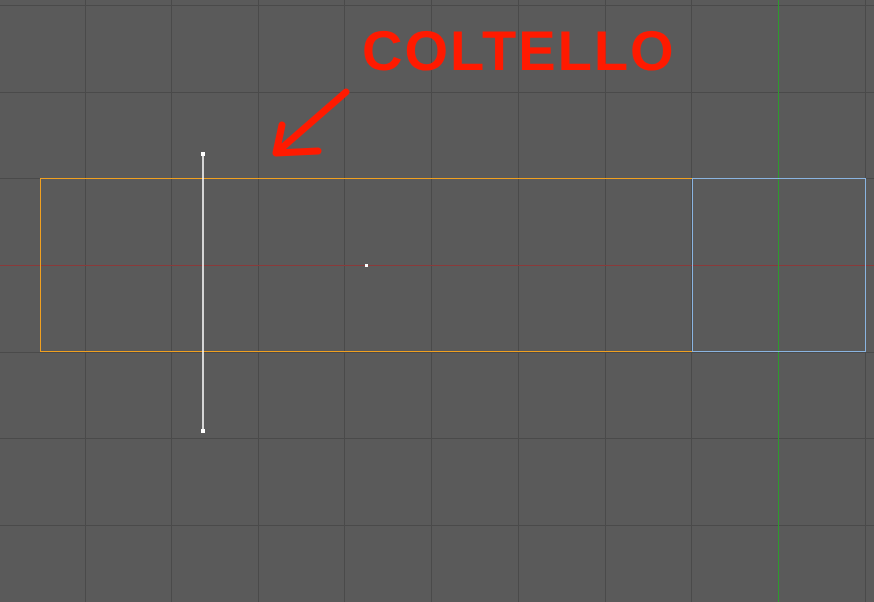  I want to click on knife-line, so click(203, 292).